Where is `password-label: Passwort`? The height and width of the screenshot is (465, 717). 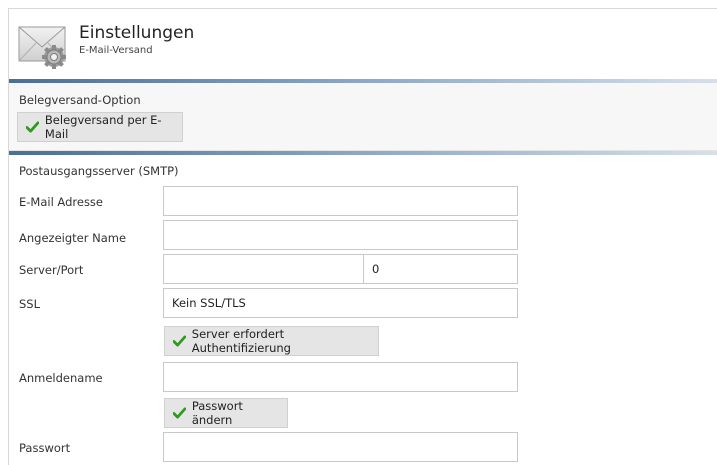
password-label: Passwort is located at coordinates (45, 448).